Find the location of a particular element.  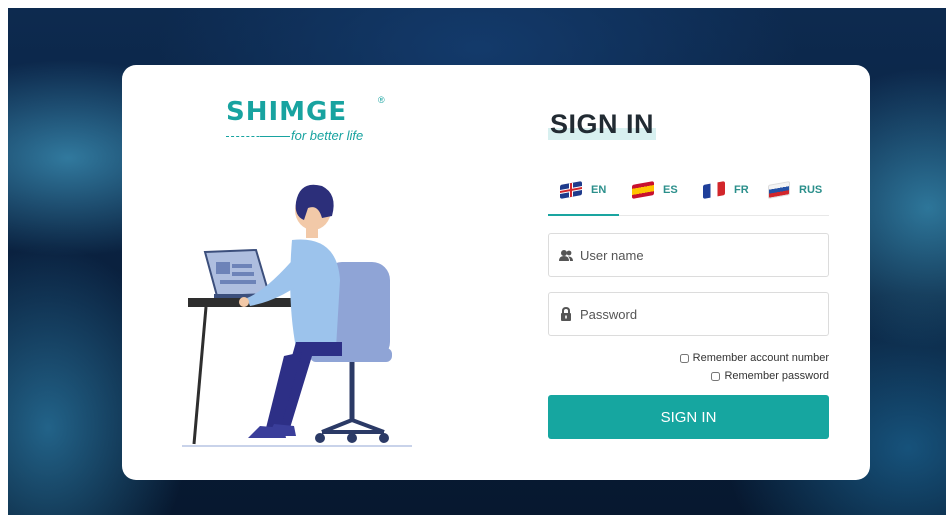

brand-name: SHIMGE is located at coordinates (287, 112).